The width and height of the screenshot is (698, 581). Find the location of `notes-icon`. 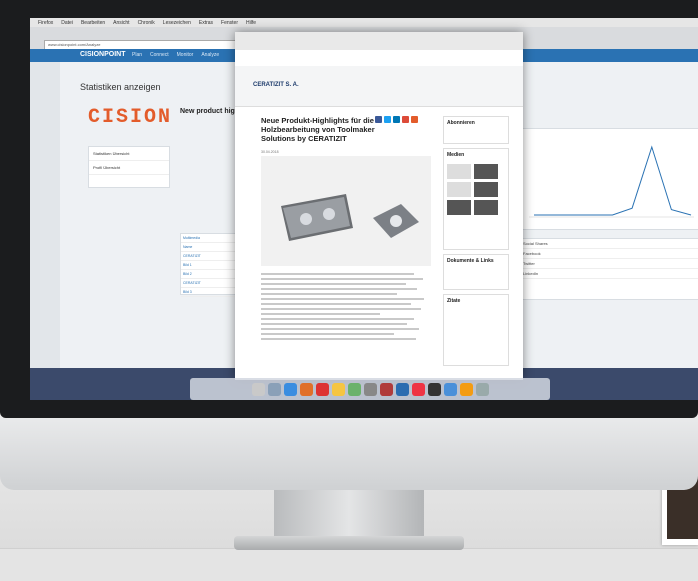

notes-icon is located at coordinates (338, 389).